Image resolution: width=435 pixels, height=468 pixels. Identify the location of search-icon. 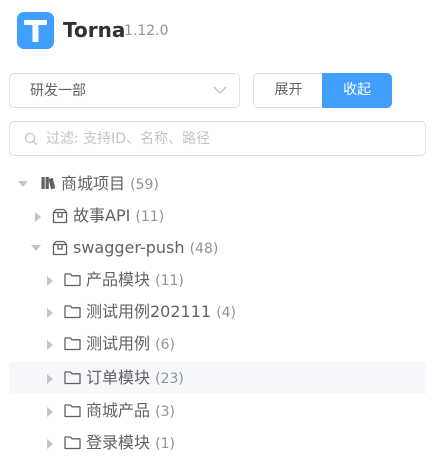
(31, 139).